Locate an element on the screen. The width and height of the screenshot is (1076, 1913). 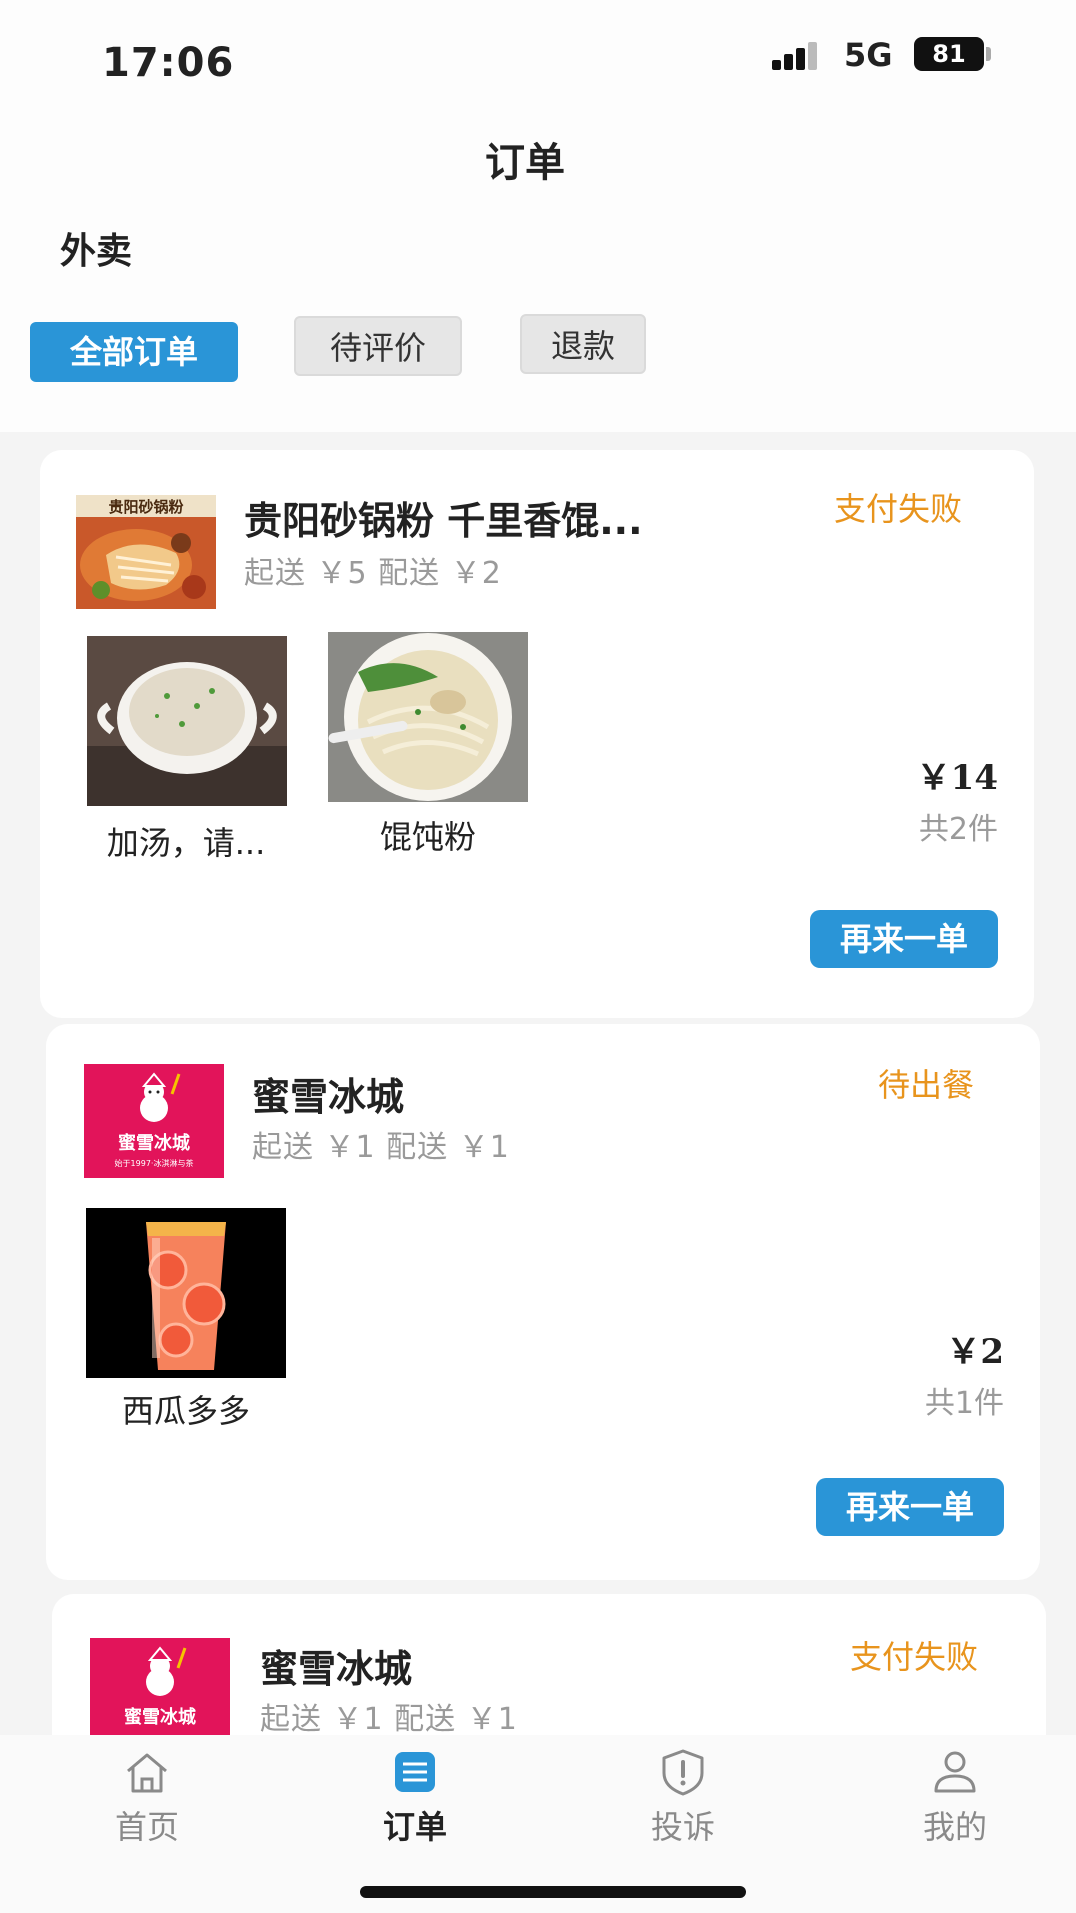
filter-pending-review: 待评价 is located at coordinates (378, 346).